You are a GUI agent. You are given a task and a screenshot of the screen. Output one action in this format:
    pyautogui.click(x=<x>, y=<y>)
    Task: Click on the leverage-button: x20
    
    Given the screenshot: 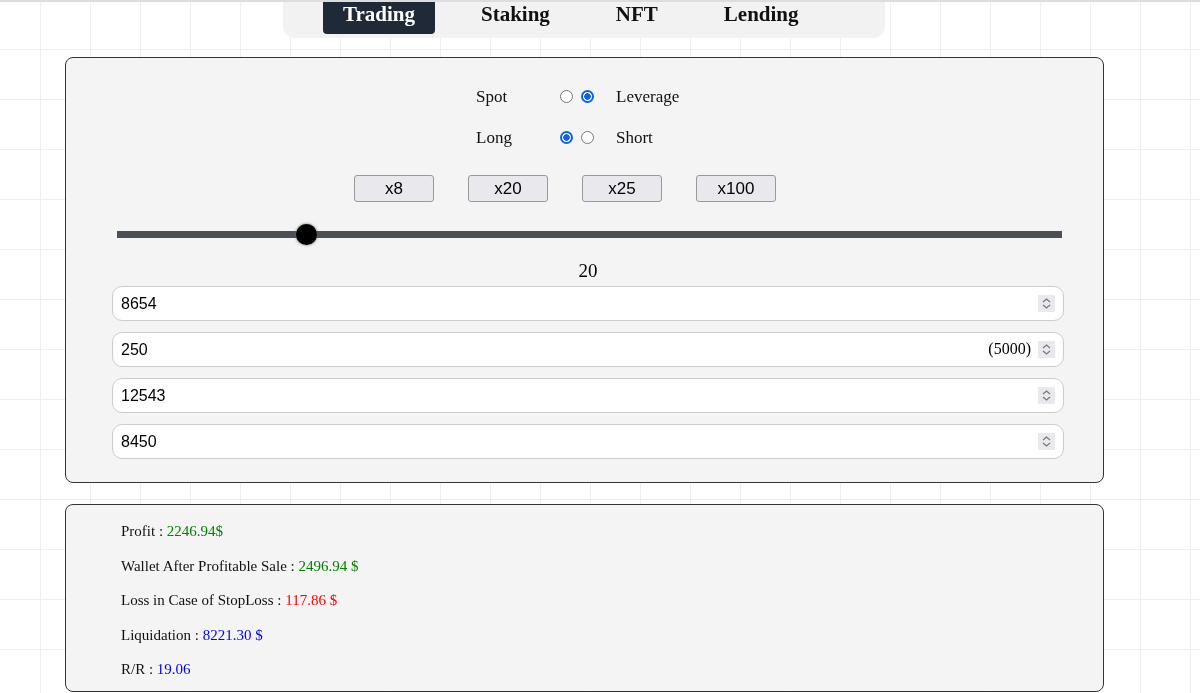 What is the action you would take?
    pyautogui.click(x=508, y=188)
    